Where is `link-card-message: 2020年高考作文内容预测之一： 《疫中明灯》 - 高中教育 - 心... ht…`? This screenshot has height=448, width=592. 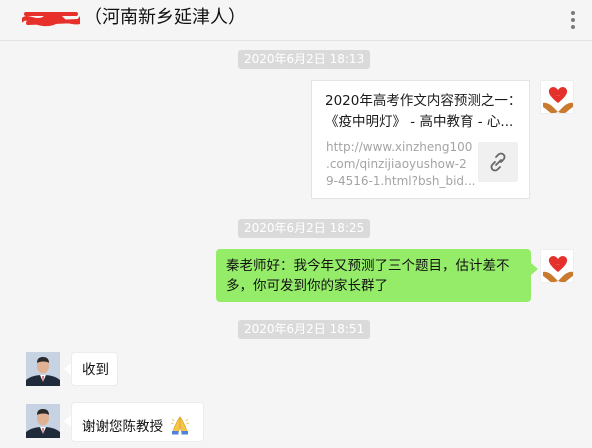 link-card-message: 2020年高考作文内容预测之一： 《疫中明灯》 - 高中教育 - 心... ht… is located at coordinates (420, 139).